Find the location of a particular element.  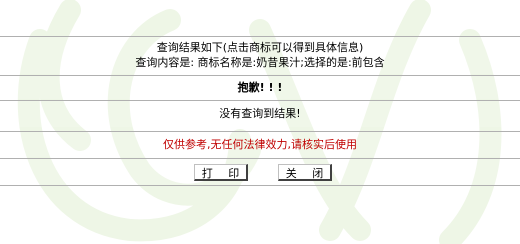

no-result-message: 没有查询到结果! is located at coordinates (260, 113).